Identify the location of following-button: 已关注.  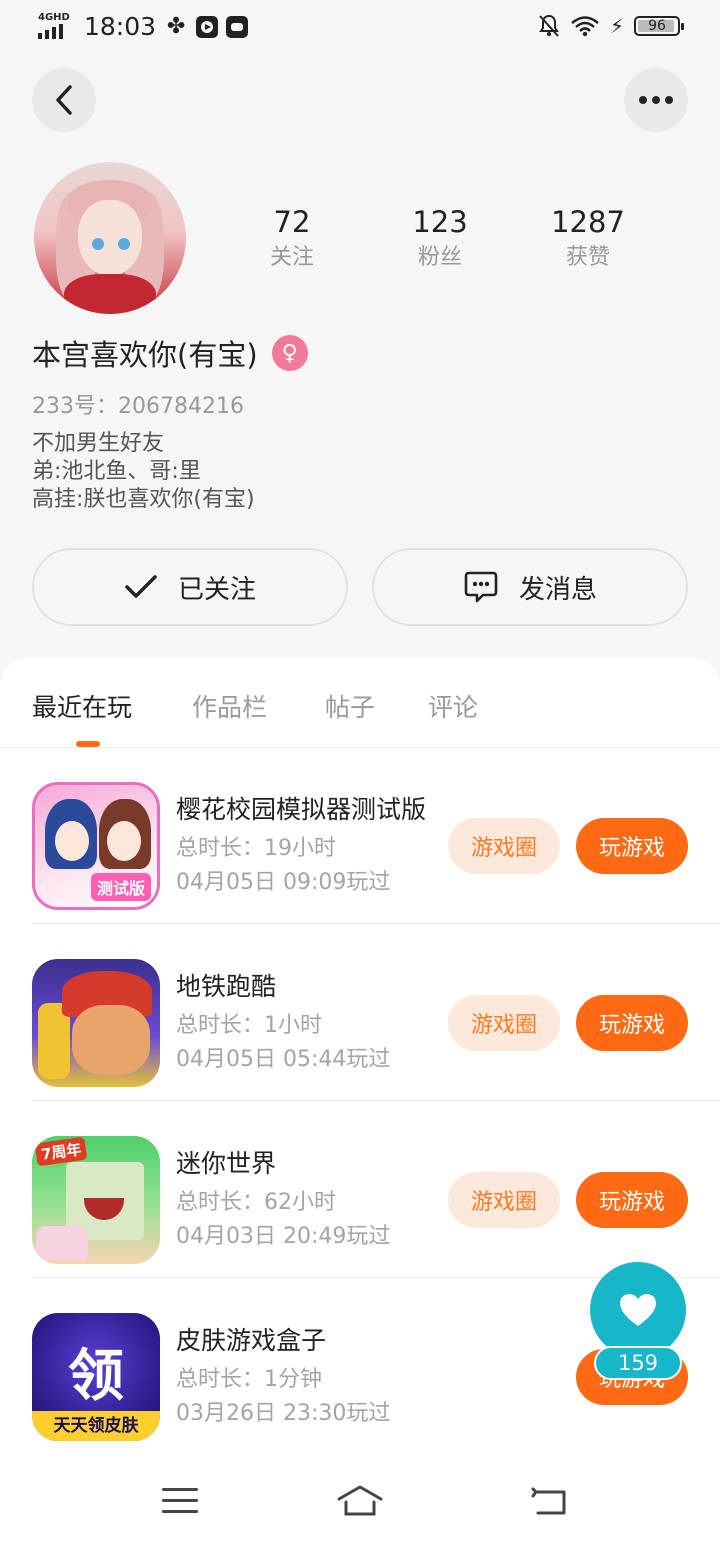
(190, 587).